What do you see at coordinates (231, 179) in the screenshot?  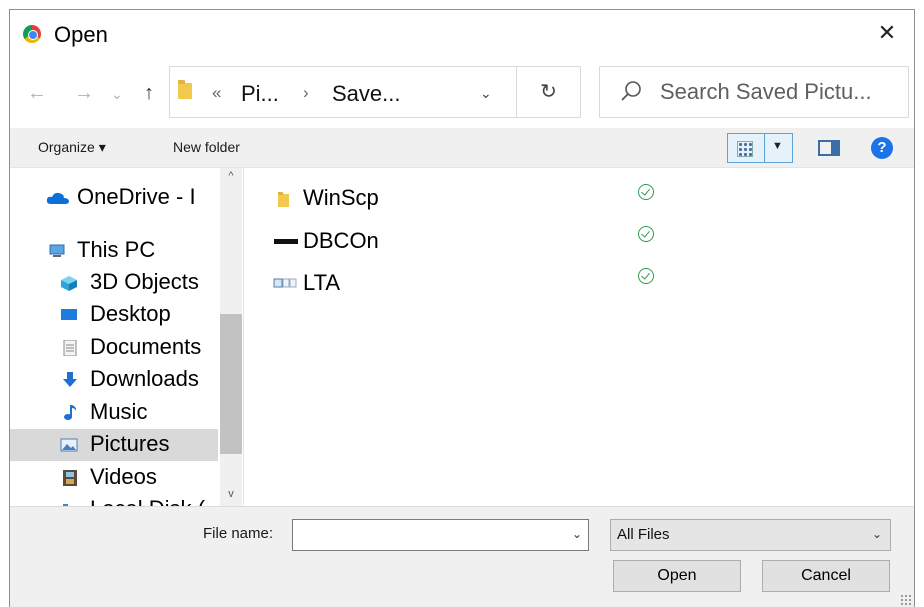 I see `scroll-up-button: ^` at bounding box center [231, 179].